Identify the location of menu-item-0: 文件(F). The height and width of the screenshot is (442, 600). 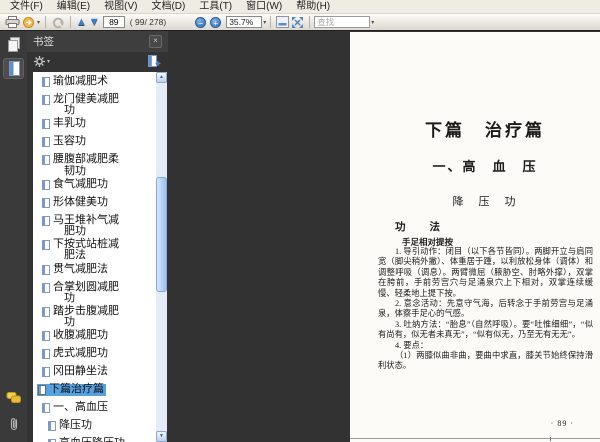
(26, 7).